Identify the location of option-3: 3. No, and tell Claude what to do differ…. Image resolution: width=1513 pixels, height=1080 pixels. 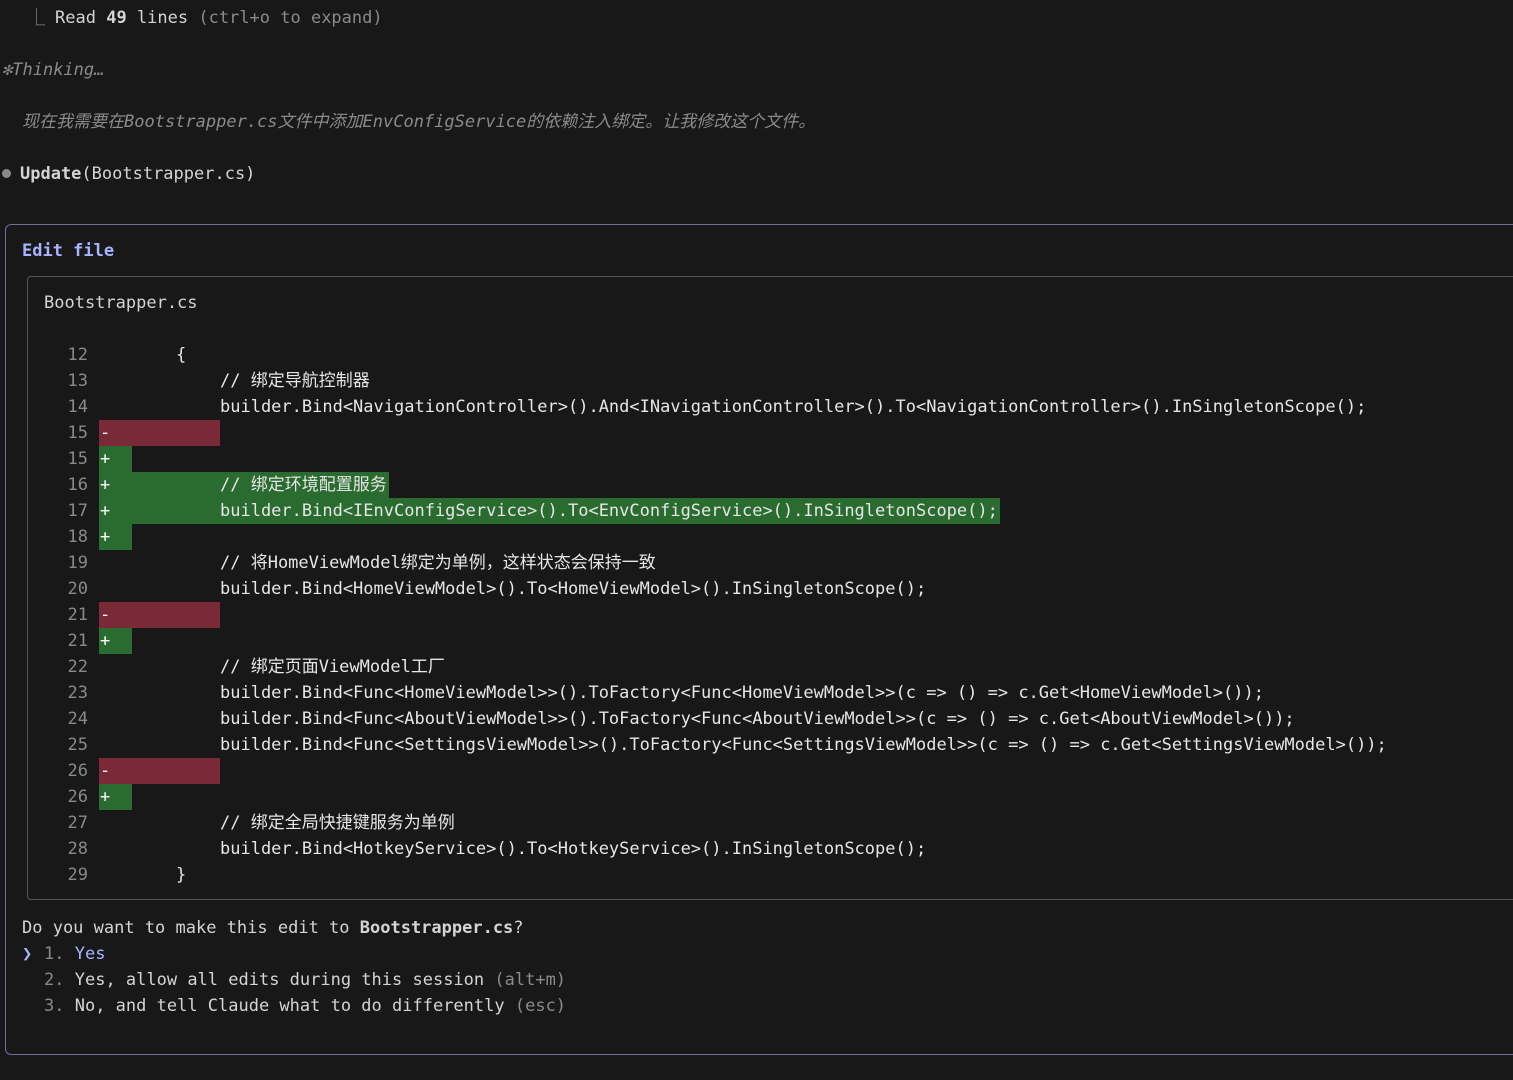
(294, 1006).